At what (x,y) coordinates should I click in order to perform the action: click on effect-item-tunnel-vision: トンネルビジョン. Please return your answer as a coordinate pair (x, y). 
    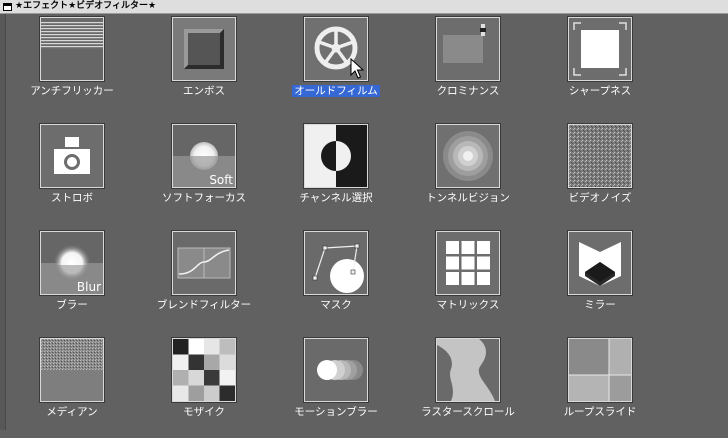
    Looking at the image, I should click on (468, 173).